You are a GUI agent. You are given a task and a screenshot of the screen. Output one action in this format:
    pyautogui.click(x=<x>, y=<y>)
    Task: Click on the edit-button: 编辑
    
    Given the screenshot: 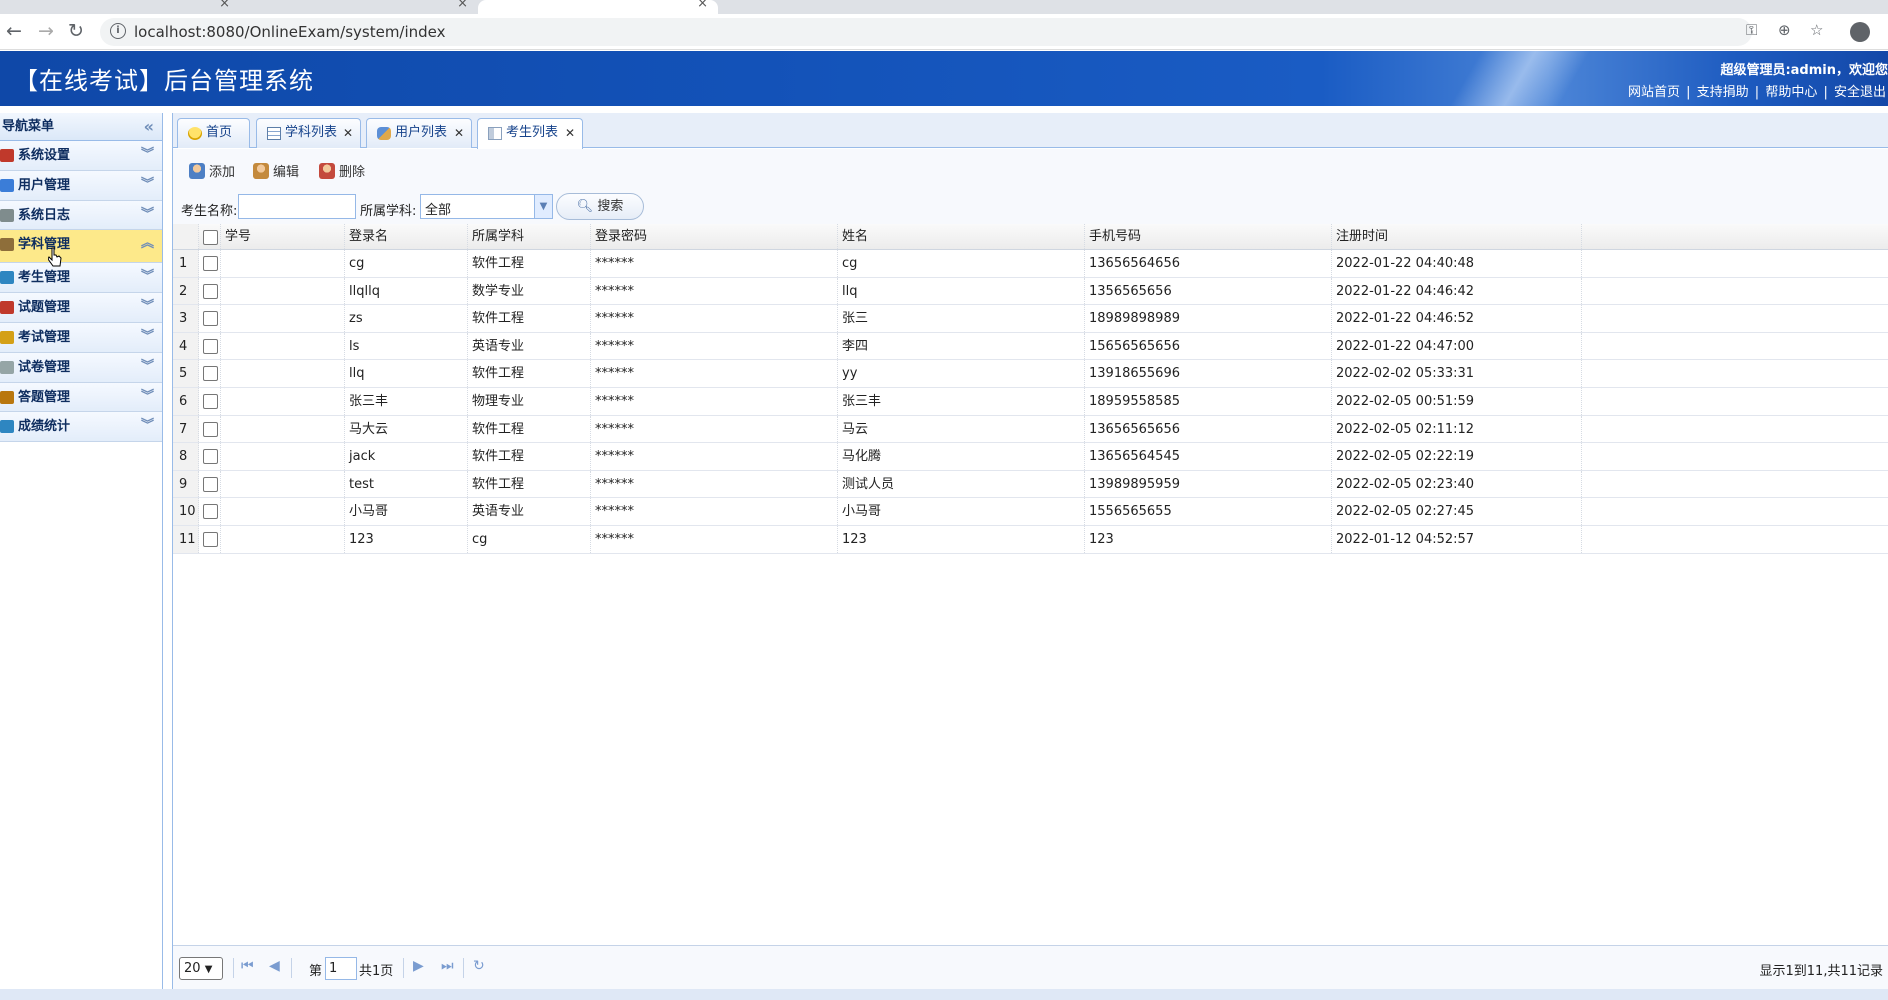 What is the action you would take?
    pyautogui.click(x=276, y=170)
    